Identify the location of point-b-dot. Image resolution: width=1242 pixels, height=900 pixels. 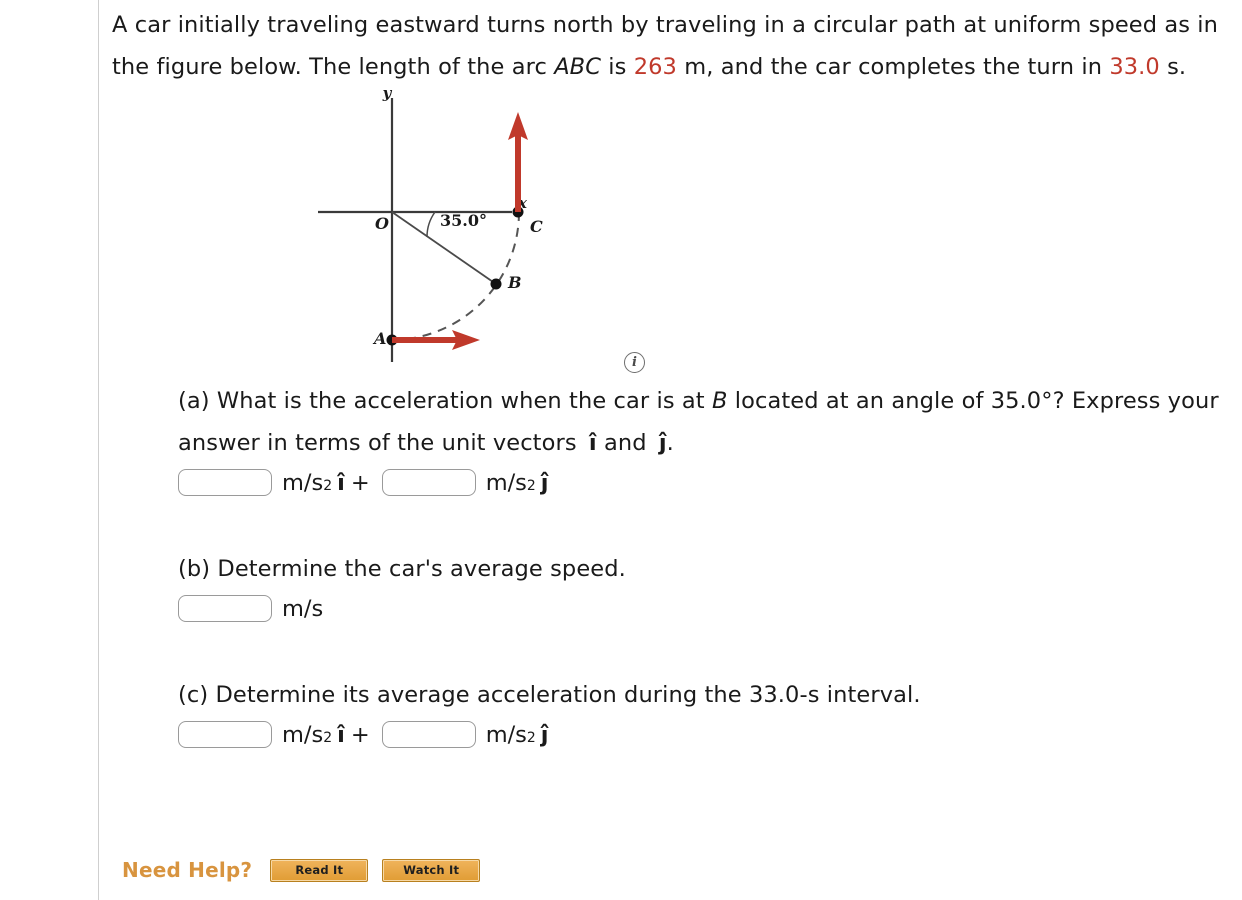
(496, 284).